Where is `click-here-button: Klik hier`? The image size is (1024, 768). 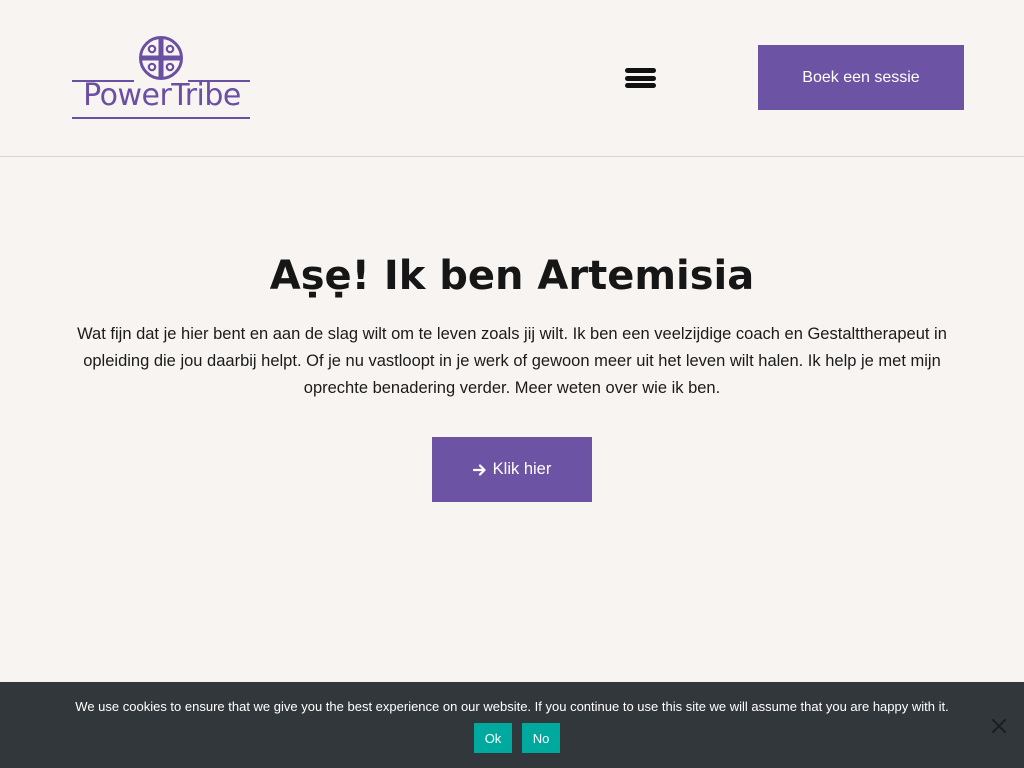 click-here-button: Klik hier is located at coordinates (512, 469).